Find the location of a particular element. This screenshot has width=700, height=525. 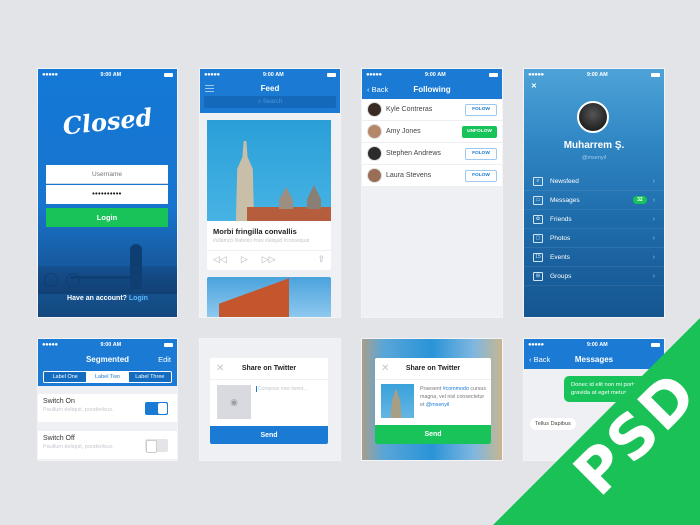

navbar: Segmented Edit is located at coordinates (107, 359).